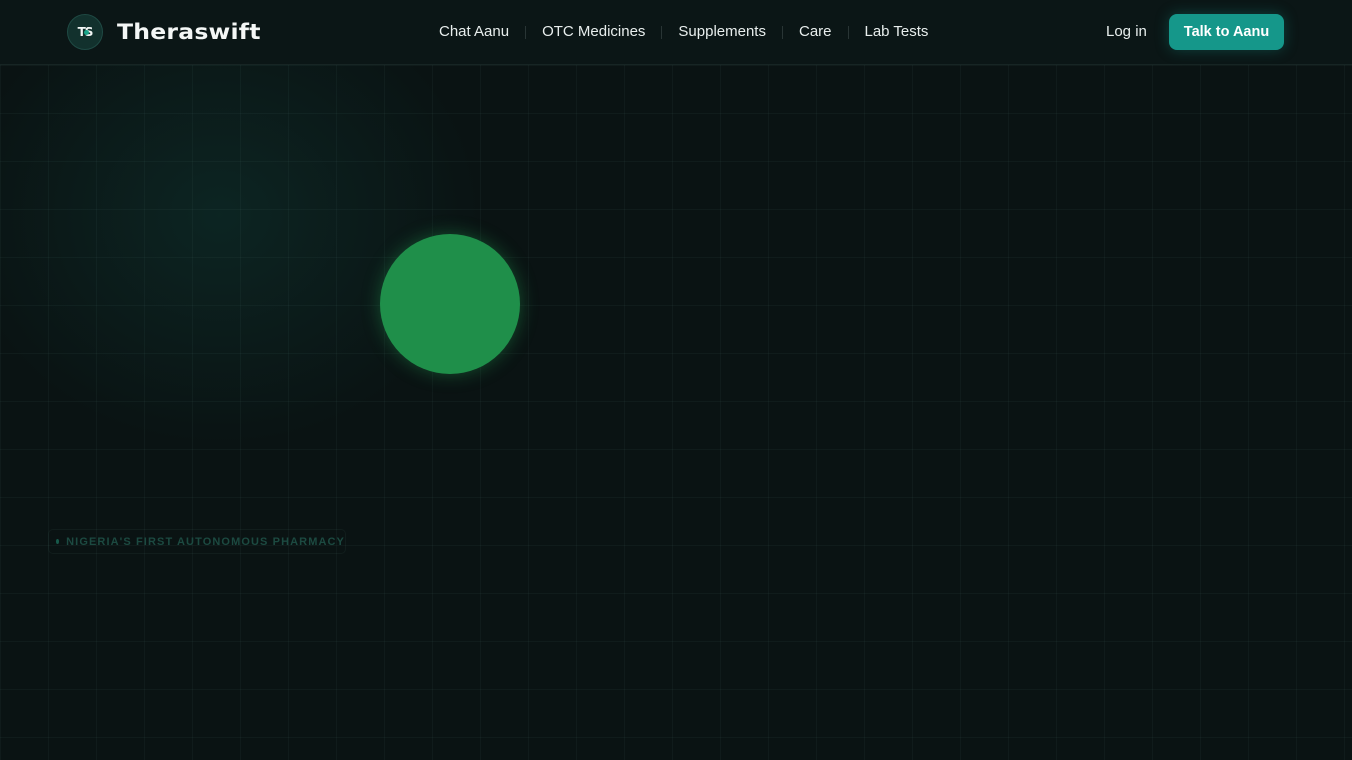  I want to click on badge-dot-icon, so click(58, 541).